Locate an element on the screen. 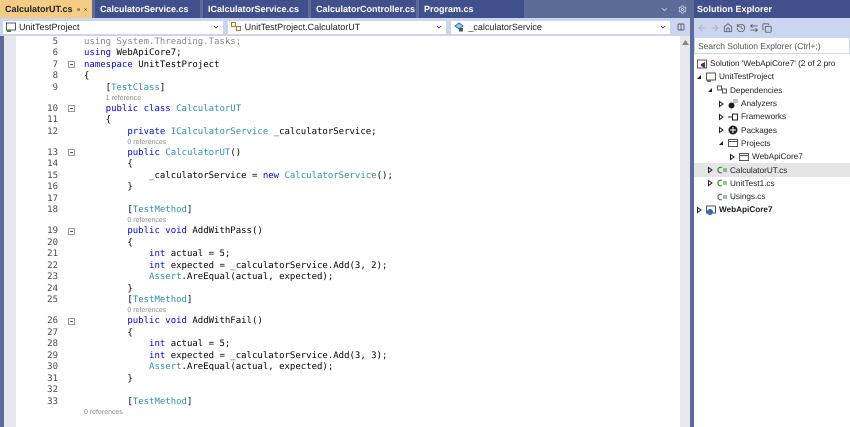 The image size is (850, 427). type-dropdown: UnitTestProject.CalculatorUT is located at coordinates (337, 27).